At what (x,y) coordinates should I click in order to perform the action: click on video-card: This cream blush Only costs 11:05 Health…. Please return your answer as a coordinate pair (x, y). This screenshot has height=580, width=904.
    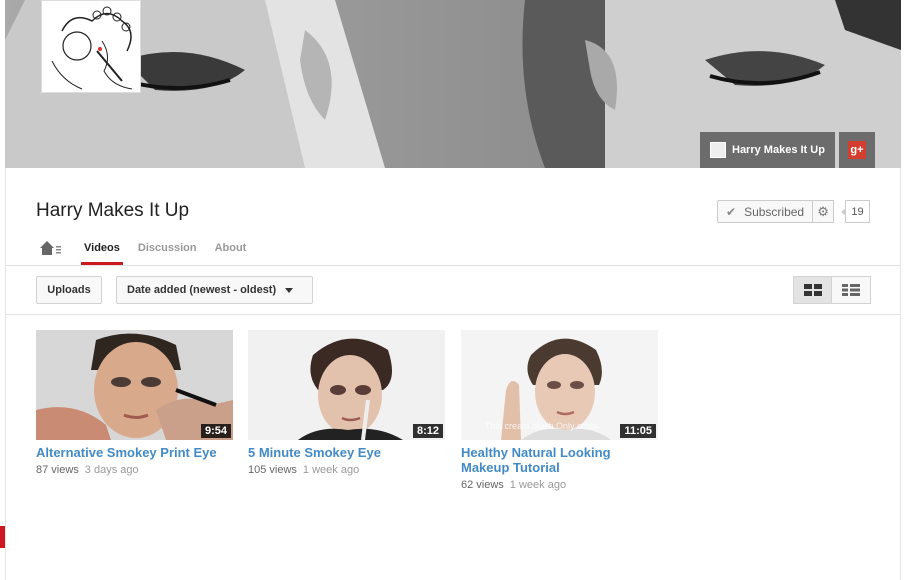
    Looking at the image, I should click on (559, 410).